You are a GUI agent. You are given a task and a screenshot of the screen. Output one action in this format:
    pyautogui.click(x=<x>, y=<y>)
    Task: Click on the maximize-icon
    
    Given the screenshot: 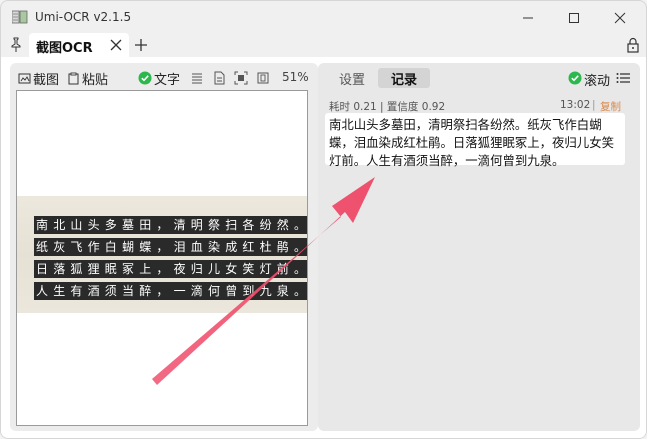 What is the action you would take?
    pyautogui.click(x=574, y=18)
    